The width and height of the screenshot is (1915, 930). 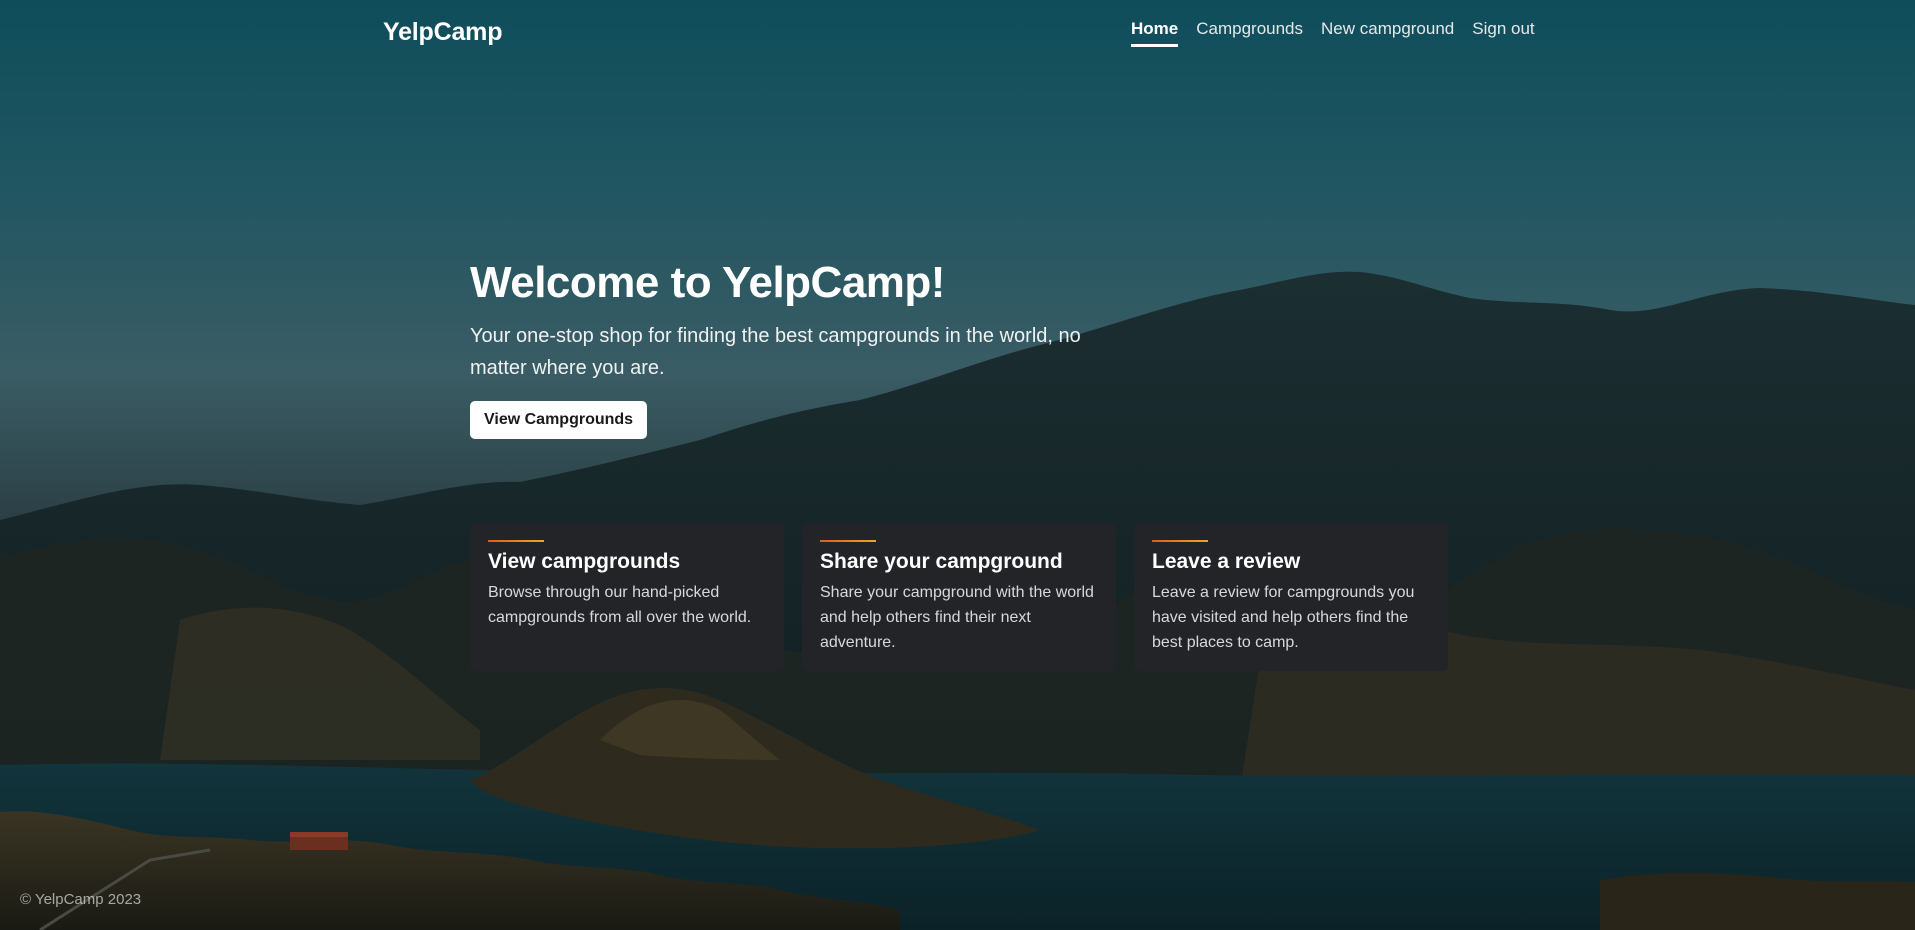 What do you see at coordinates (1387, 33) in the screenshot?
I see `nav-new-campground-link: New campground` at bounding box center [1387, 33].